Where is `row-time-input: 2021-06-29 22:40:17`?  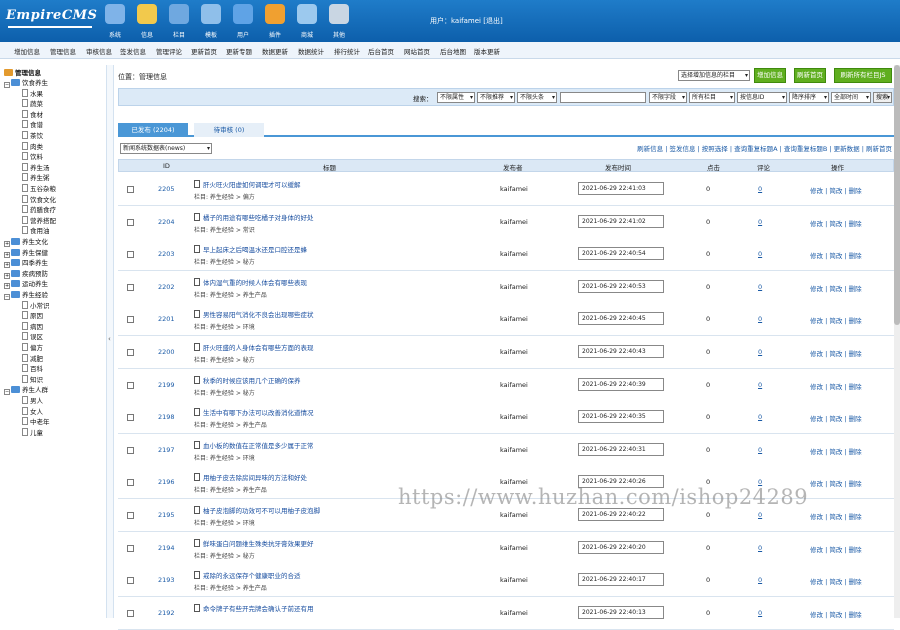
row-time-input: 2021-06-29 22:40:17 is located at coordinates (621, 580).